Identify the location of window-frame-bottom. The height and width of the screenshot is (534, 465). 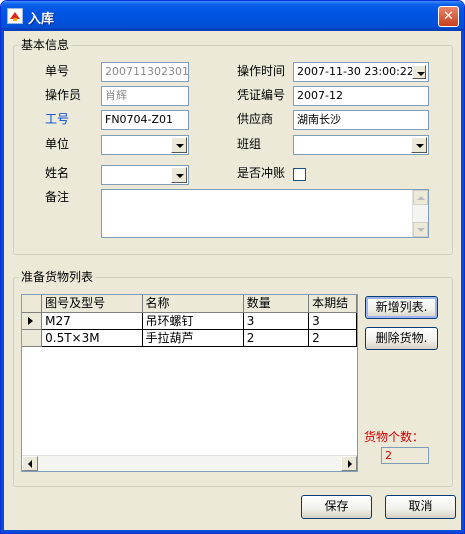
(232, 531).